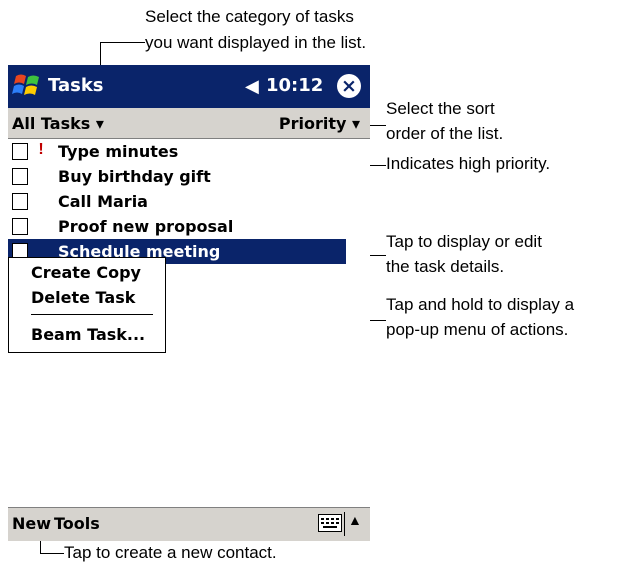 The image size is (620, 570). Describe the element at coordinates (249, 16) in the screenshot. I see `annotation-category-1: Select the category of tasks` at that location.